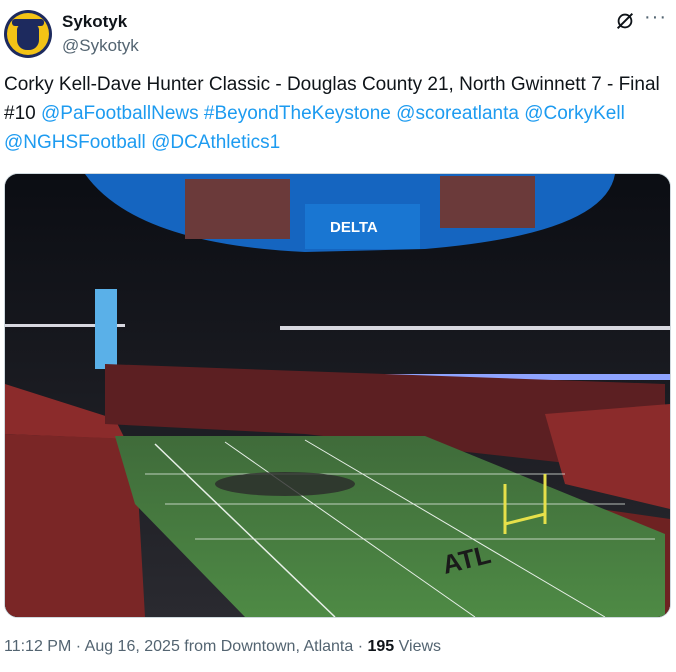 This screenshot has height=672, width=676. What do you see at coordinates (268, 646) in the screenshot?
I see `tweet-location: from Downtown, Atlanta` at bounding box center [268, 646].